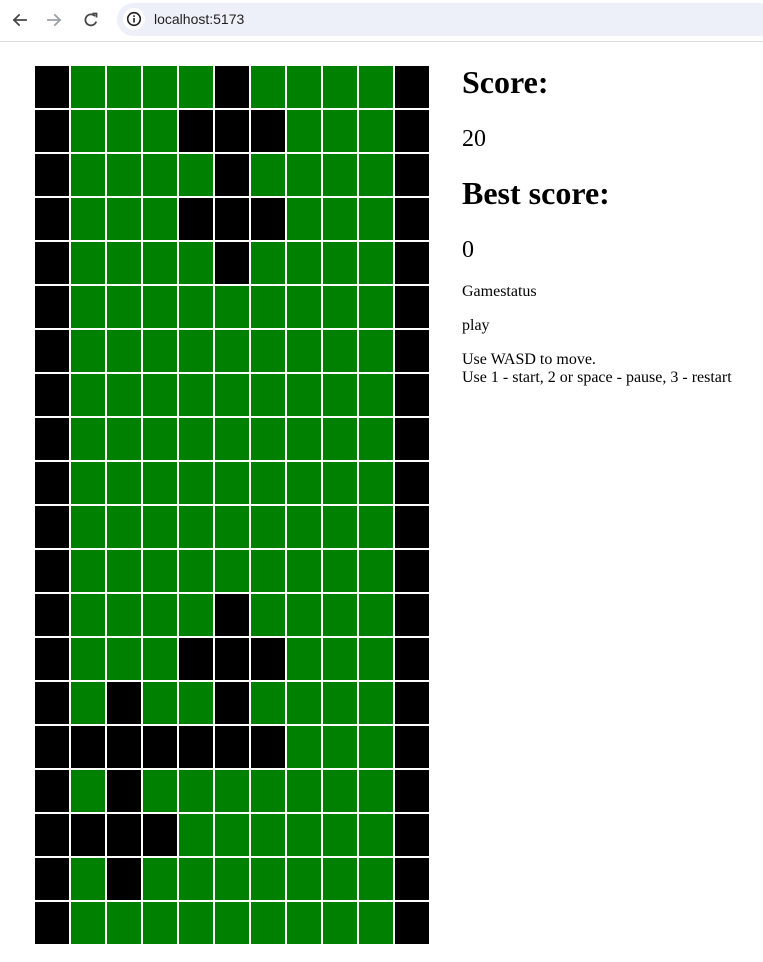 The height and width of the screenshot is (962, 763). What do you see at coordinates (19, 20) in the screenshot?
I see `back-button` at bounding box center [19, 20].